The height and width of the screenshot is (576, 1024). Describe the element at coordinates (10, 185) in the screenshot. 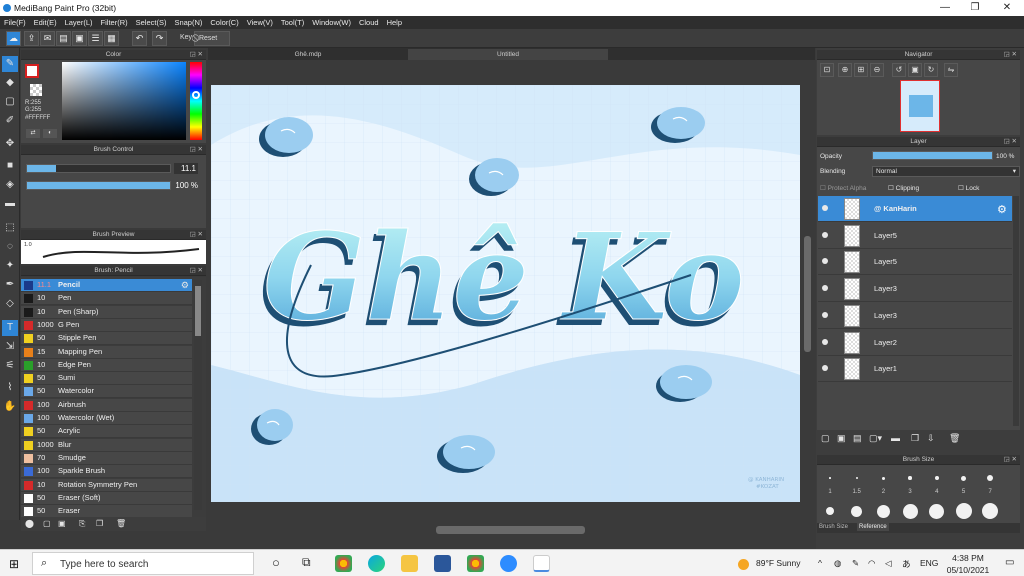

I see `fill-tool-icon: ◈` at that location.